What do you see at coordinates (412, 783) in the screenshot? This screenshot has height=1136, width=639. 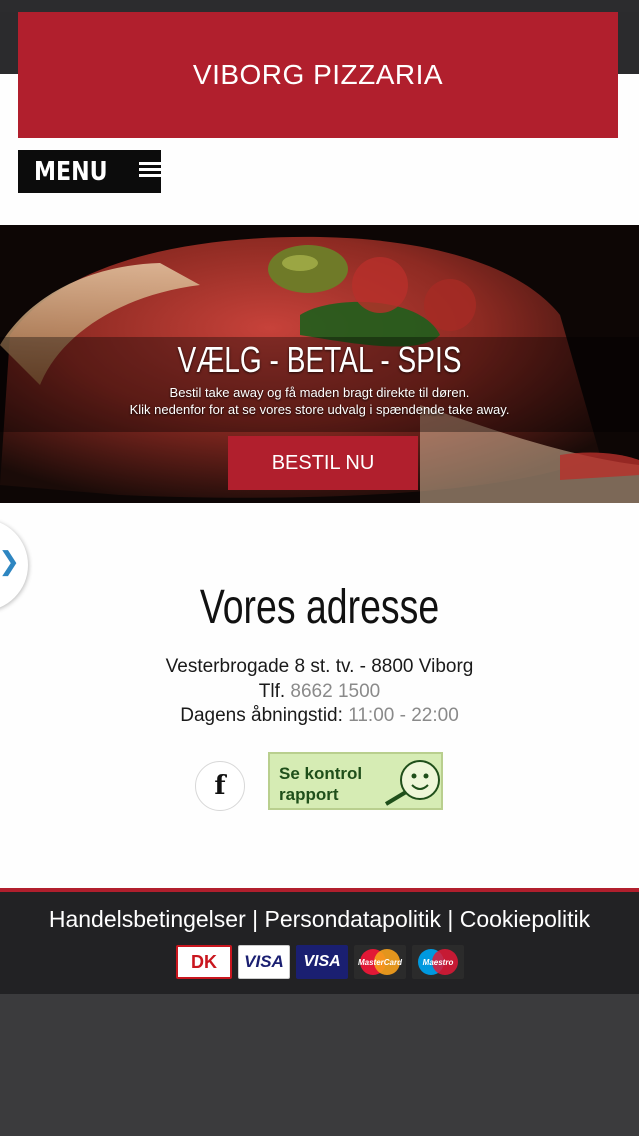 I see `smiley-icon` at bounding box center [412, 783].